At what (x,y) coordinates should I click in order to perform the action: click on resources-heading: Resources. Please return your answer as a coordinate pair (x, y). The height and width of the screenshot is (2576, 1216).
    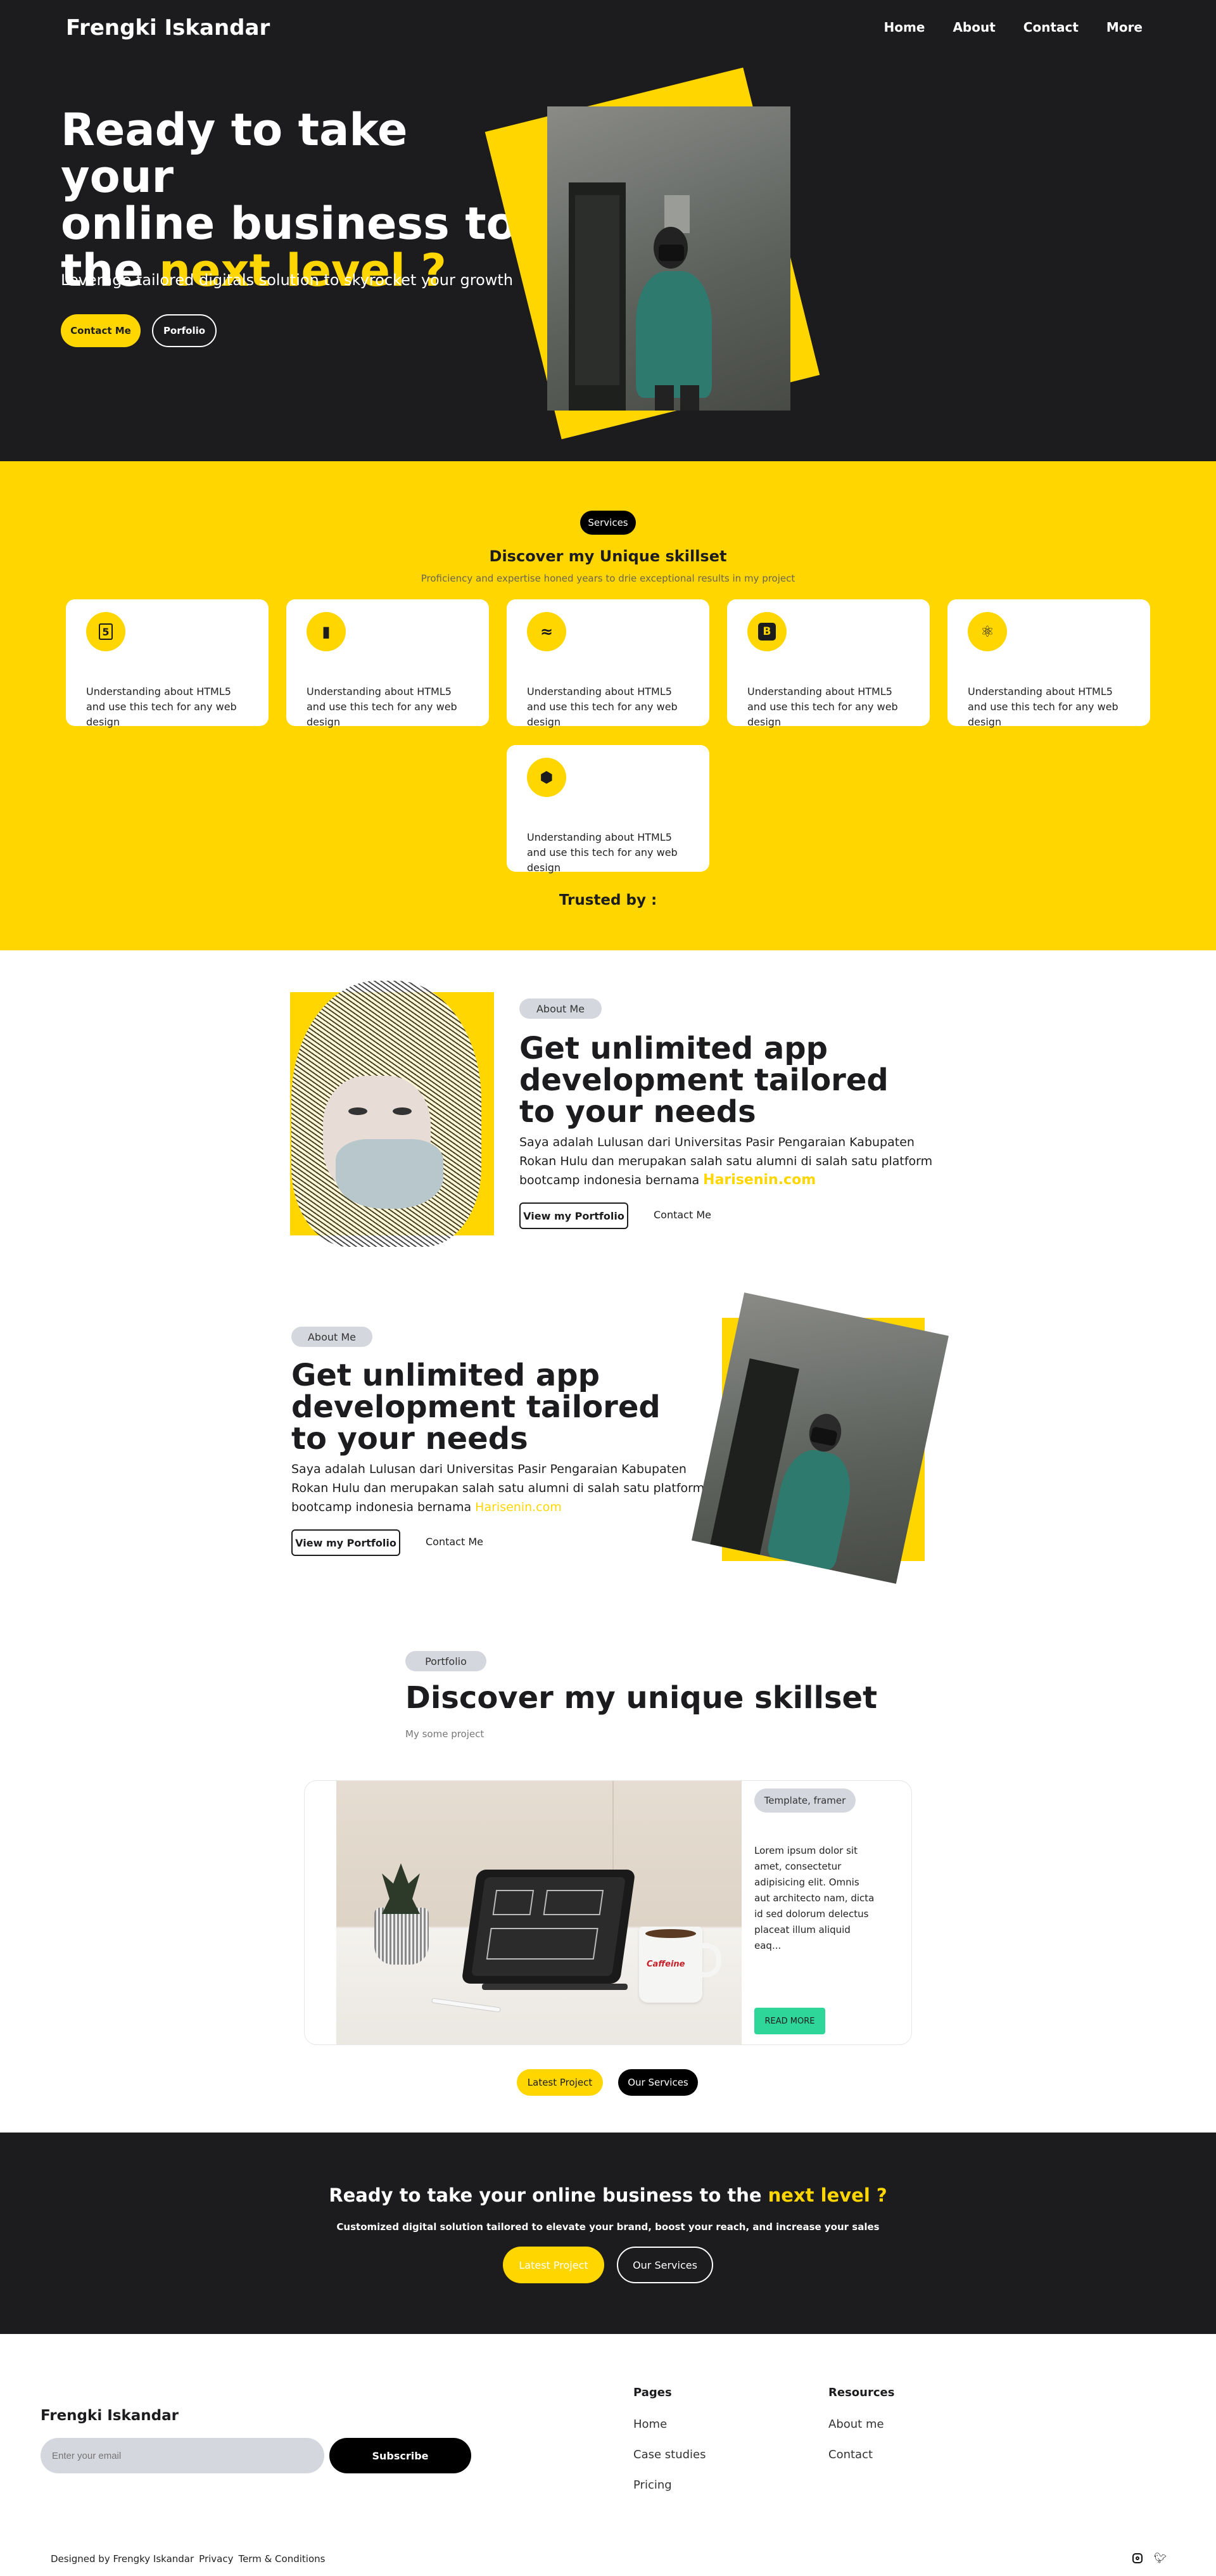
    Looking at the image, I should click on (861, 2393).